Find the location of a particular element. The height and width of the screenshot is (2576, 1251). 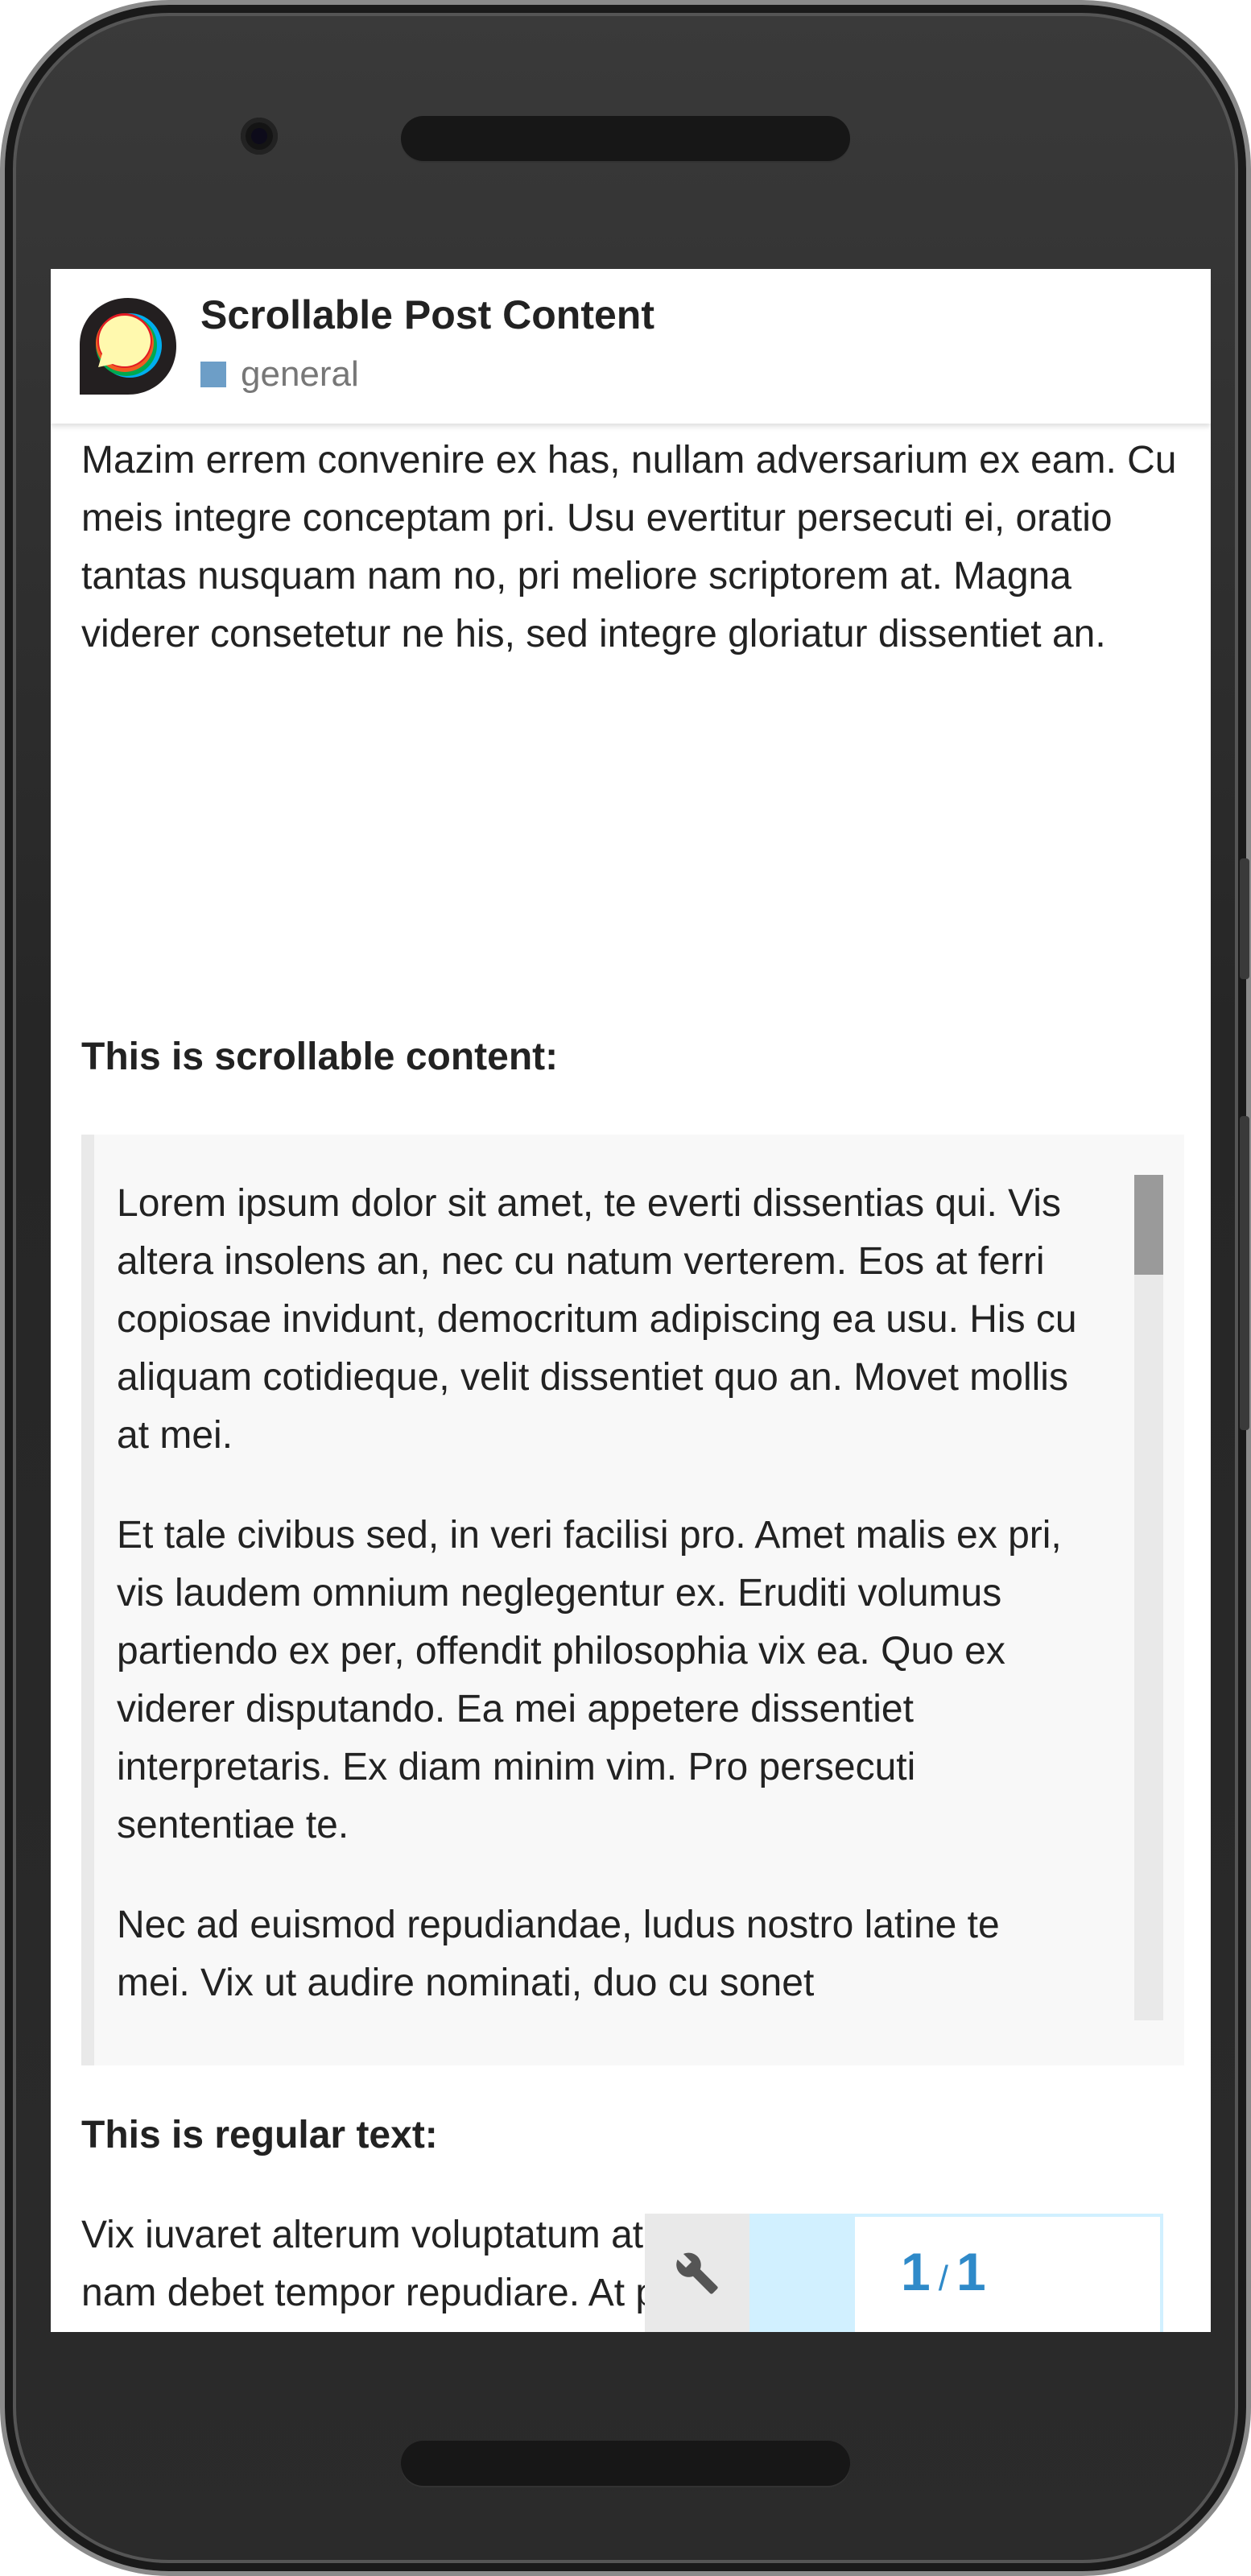

admin-wrench-button is located at coordinates (697, 2273).